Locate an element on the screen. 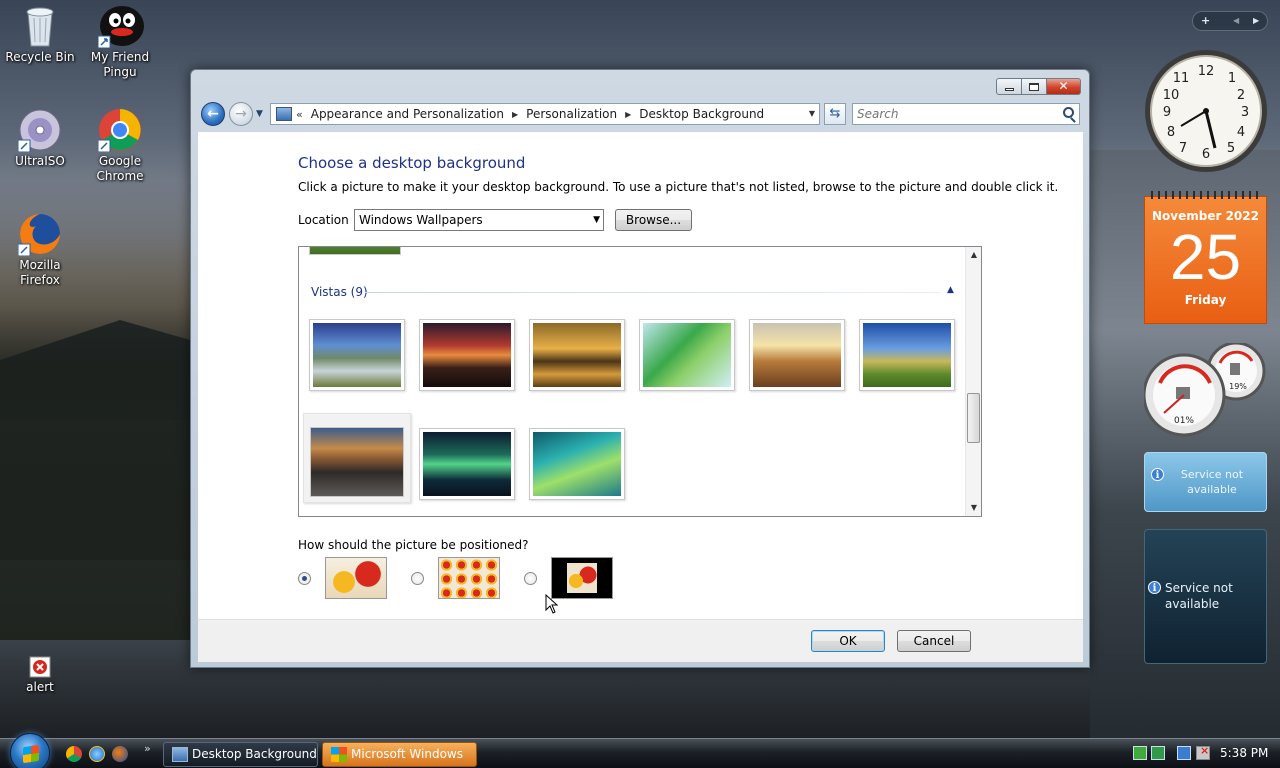  breadcrumb-overflow-icon: « is located at coordinates (299, 114).